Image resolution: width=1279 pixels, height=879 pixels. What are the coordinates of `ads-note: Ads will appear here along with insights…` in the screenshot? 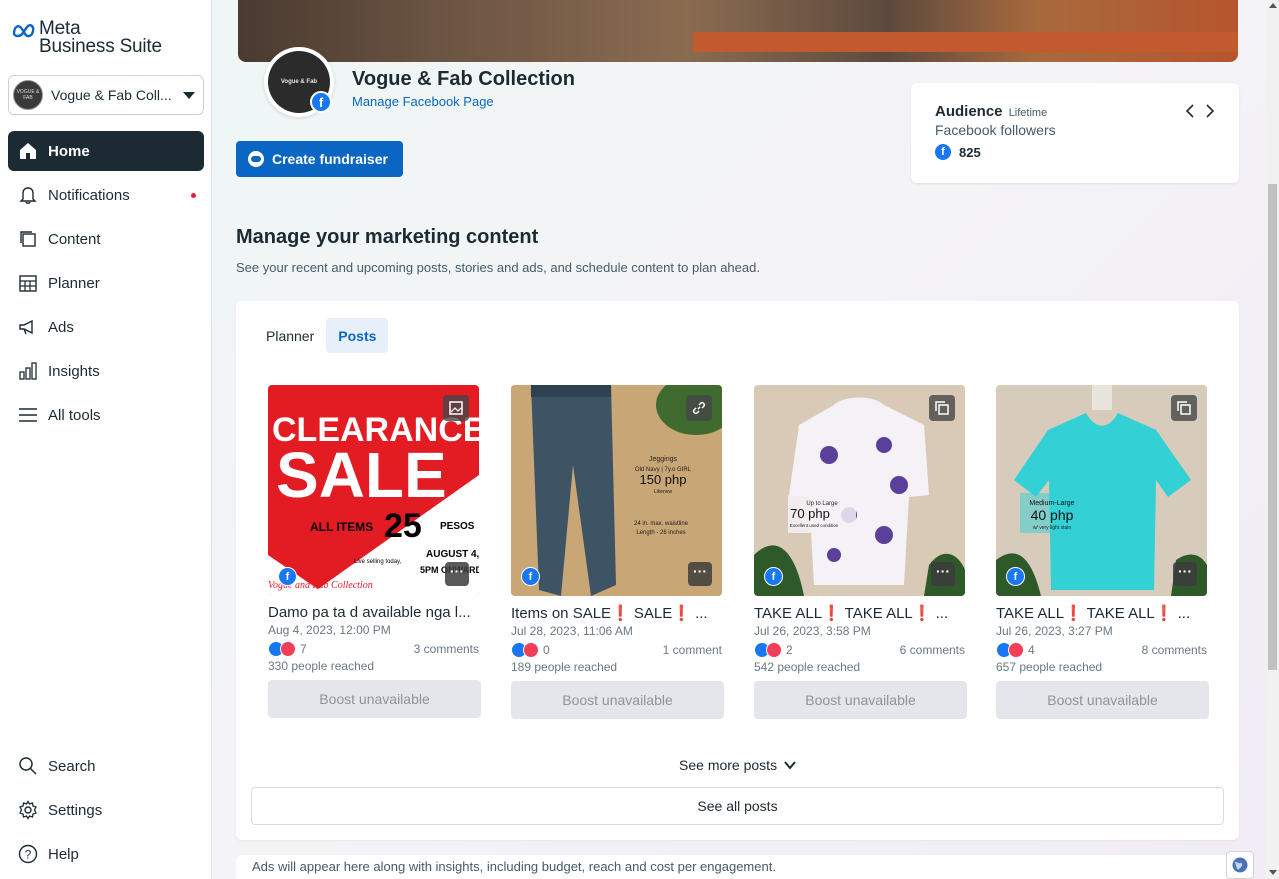 It's located at (514, 866).